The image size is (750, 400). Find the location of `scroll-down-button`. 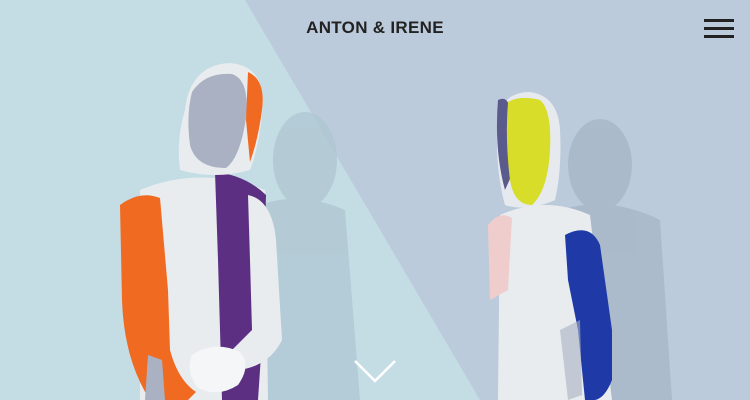

scroll-down-button is located at coordinates (375, 370).